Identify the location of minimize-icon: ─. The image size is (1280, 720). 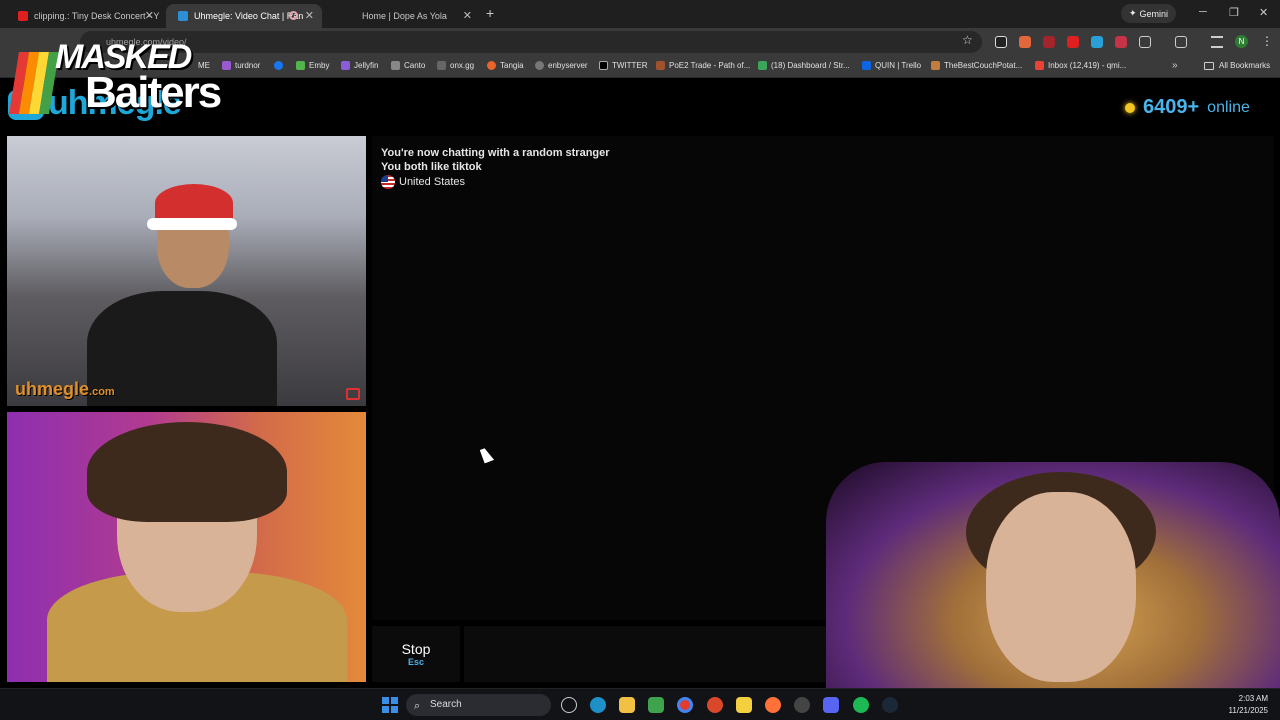
(1203, 12).